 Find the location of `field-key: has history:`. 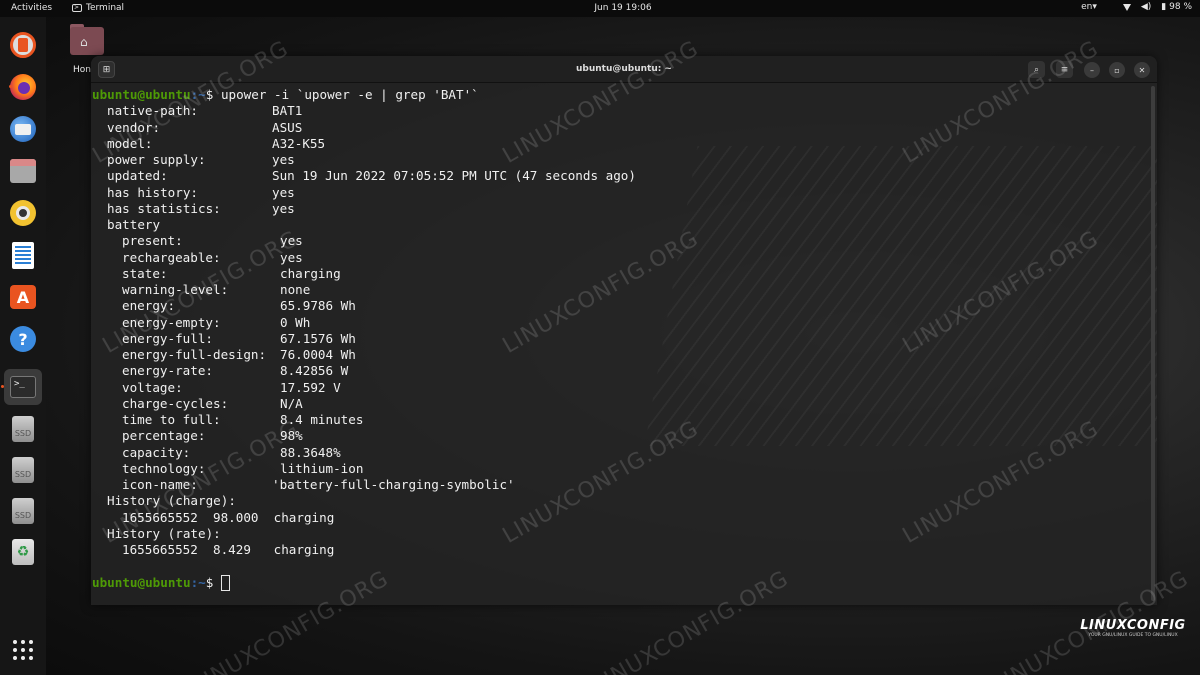

field-key: has history: is located at coordinates (152, 192).